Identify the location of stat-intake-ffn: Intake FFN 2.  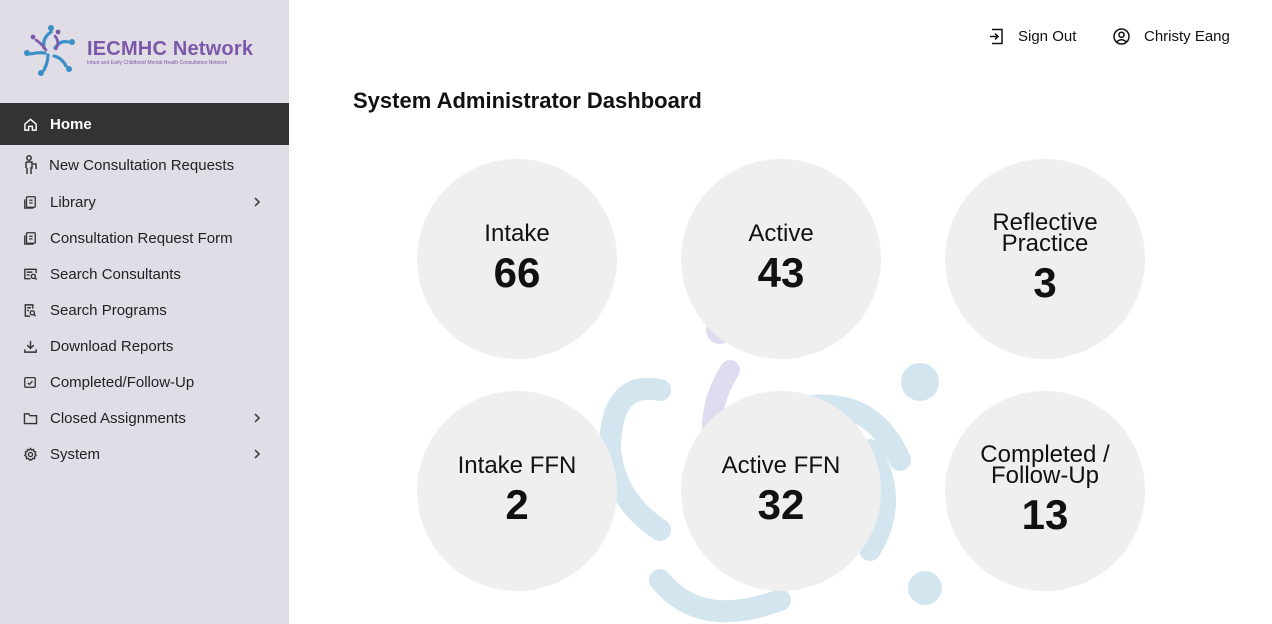
(517, 491).